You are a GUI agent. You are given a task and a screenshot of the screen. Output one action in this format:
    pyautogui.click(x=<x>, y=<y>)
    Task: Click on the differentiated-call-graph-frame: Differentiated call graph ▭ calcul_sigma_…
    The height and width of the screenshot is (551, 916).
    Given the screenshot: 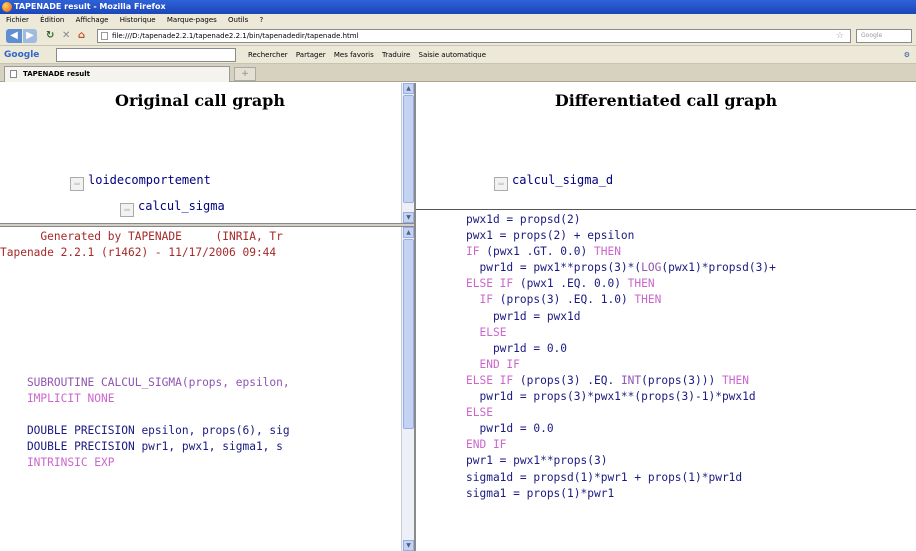 What is the action you would take?
    pyautogui.click(x=666, y=146)
    